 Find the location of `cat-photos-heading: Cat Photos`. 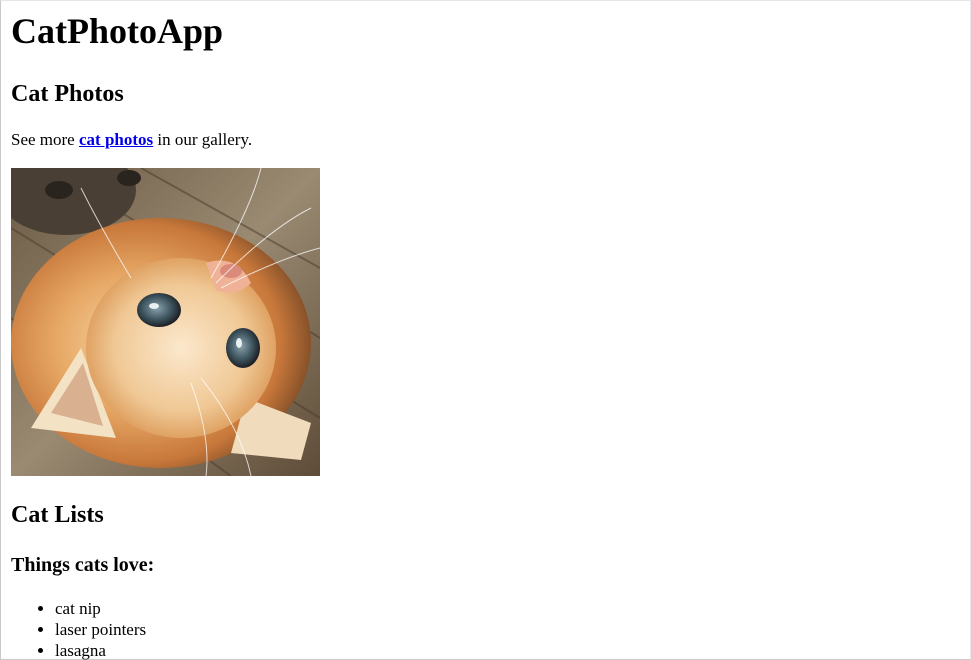

cat-photos-heading: Cat Photos is located at coordinates (67, 94).